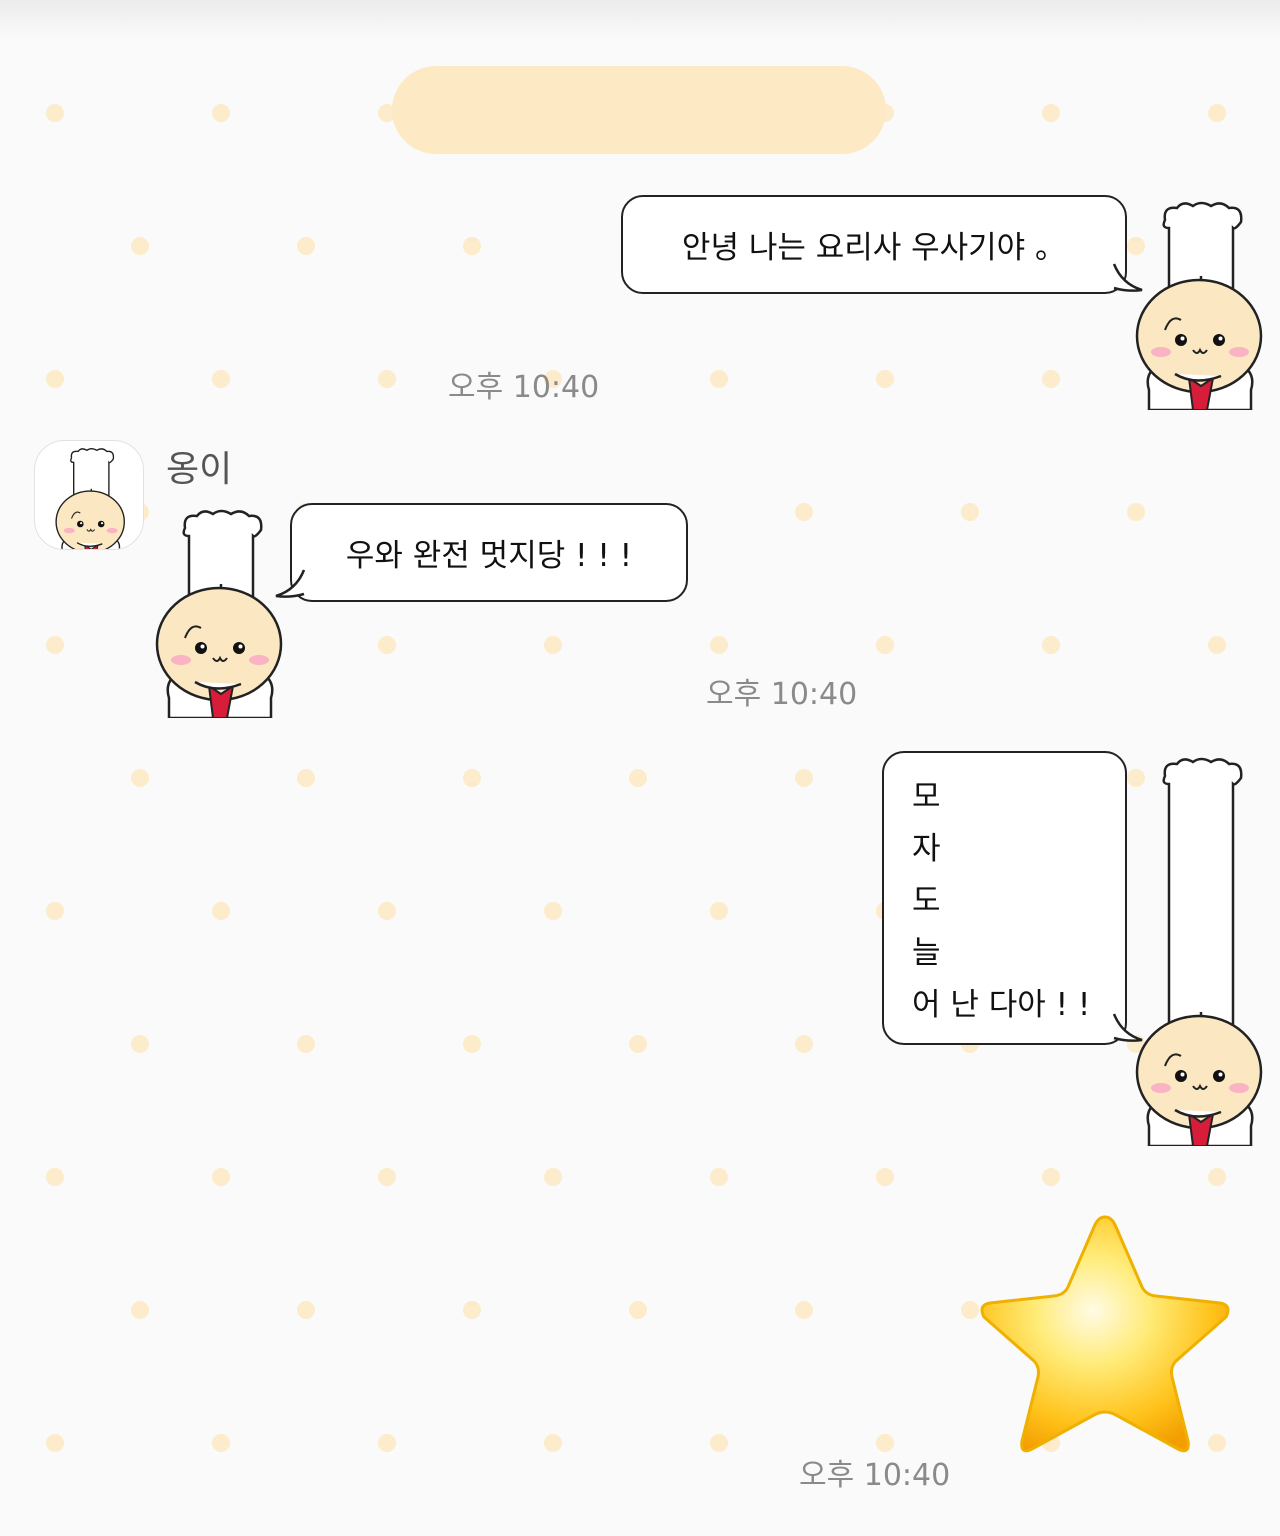 Image resolution: width=1280 pixels, height=1536 pixels. Describe the element at coordinates (640, 20) in the screenshot. I see `top-shadow` at that location.